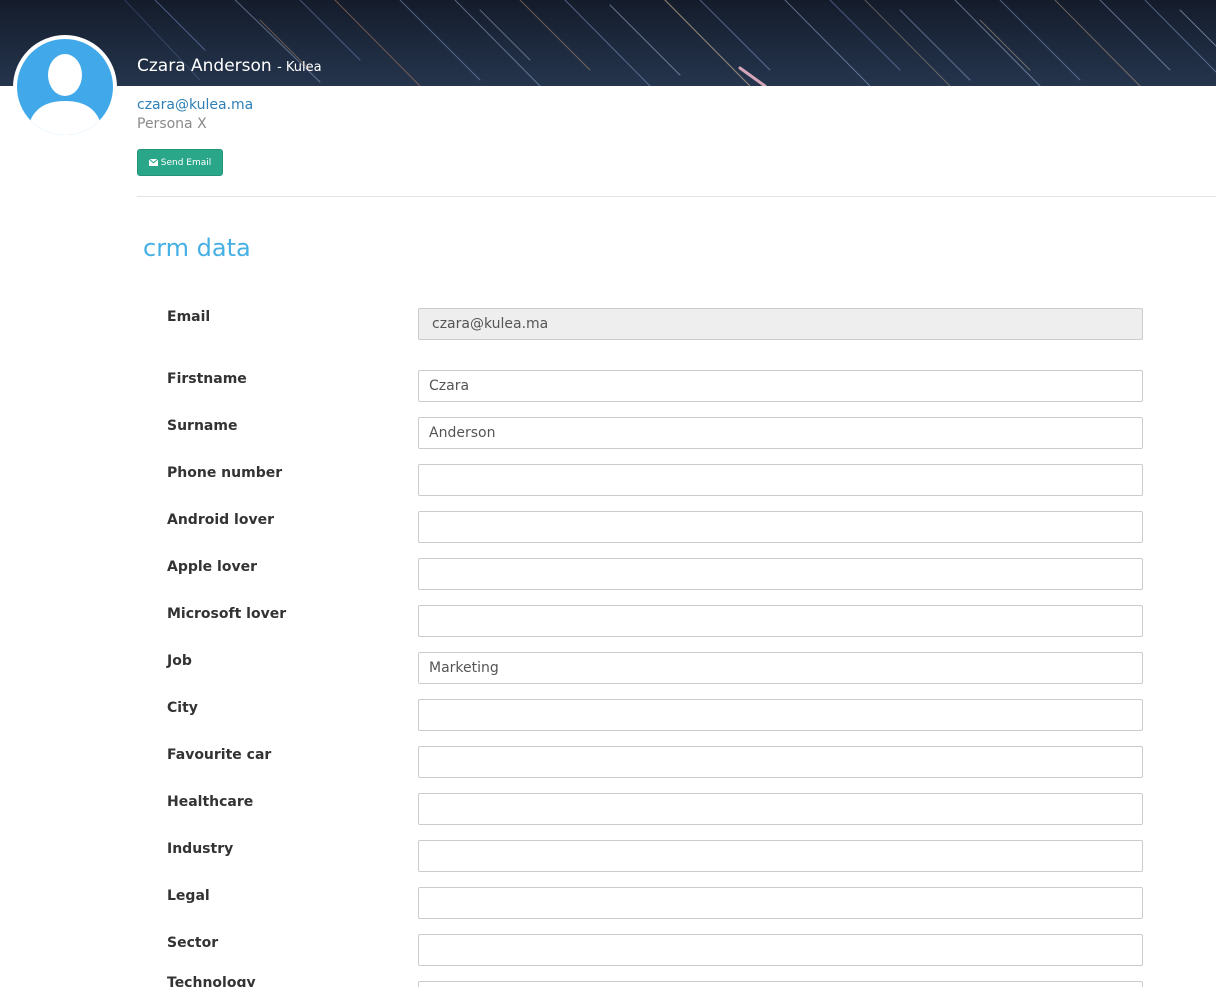 The width and height of the screenshot is (1216, 987). Describe the element at coordinates (449, 386) in the screenshot. I see `field-value: Czara` at that location.